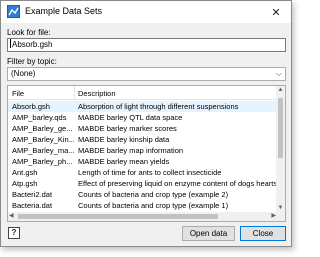 The width and height of the screenshot is (320, 257). Describe the element at coordinates (32, 194) in the screenshot. I see `file-name: Bacteri2.dat` at that location.